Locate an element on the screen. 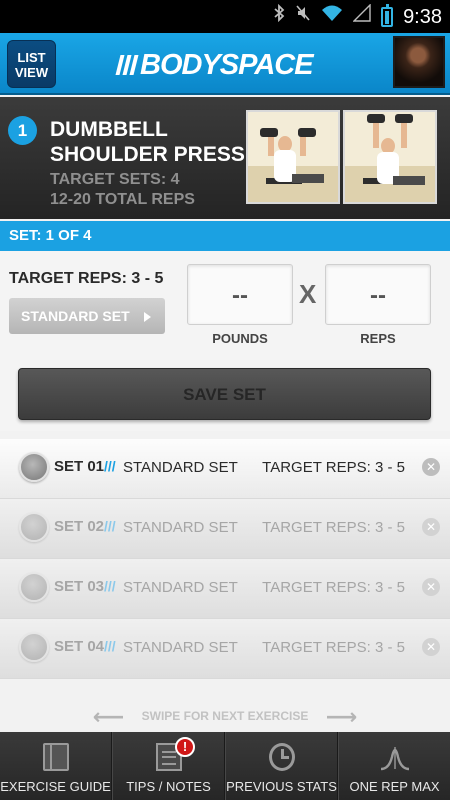 The image size is (450, 800). swipe-hint-text: SWIPE FOR NEXT EXERCISE is located at coordinates (225, 716).